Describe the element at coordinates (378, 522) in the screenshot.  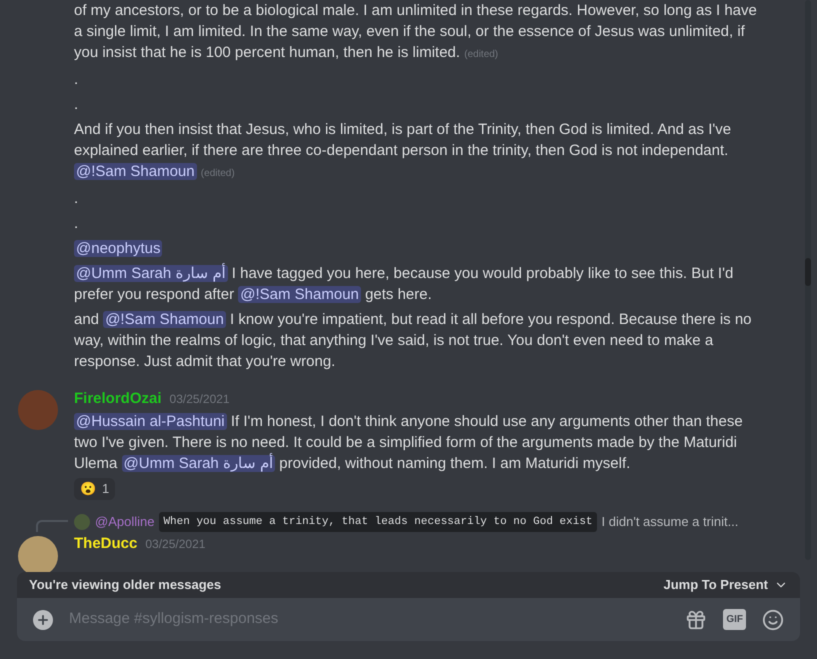
I see `reply-code: When you assume a trinity, that leads necessarily to no God exist` at that location.